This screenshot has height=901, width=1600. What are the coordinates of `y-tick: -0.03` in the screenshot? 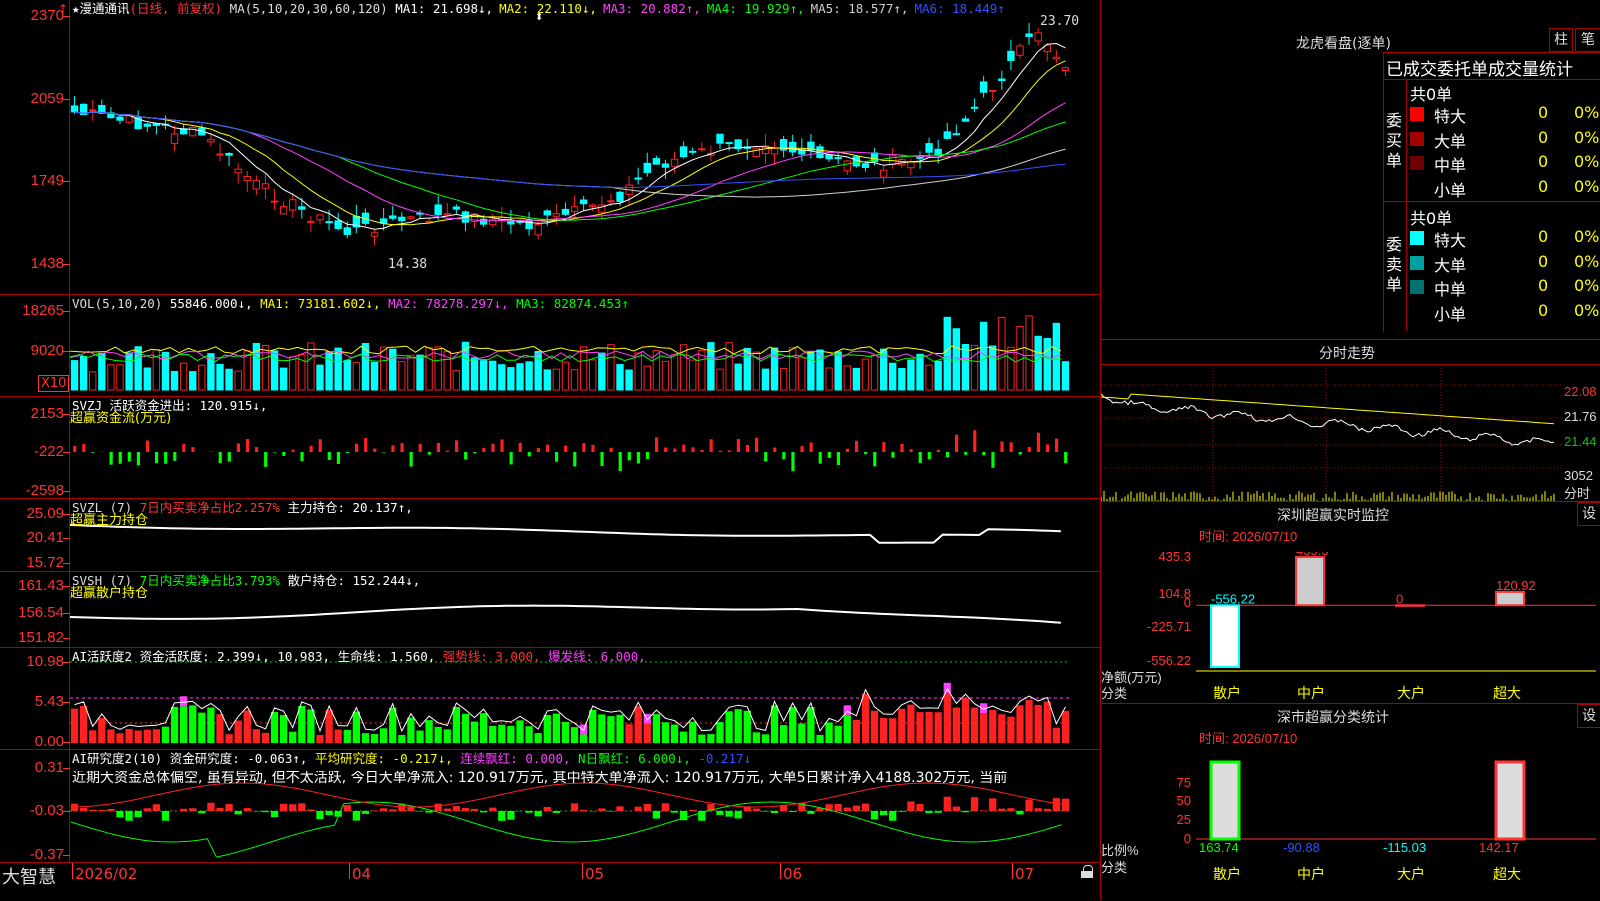 It's located at (33, 811).